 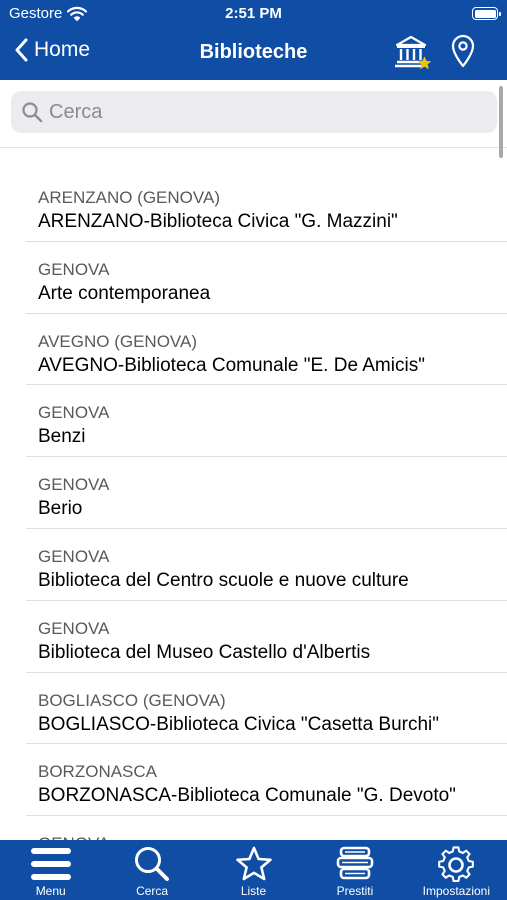 I want to click on menu-icon, so click(x=50, y=864).